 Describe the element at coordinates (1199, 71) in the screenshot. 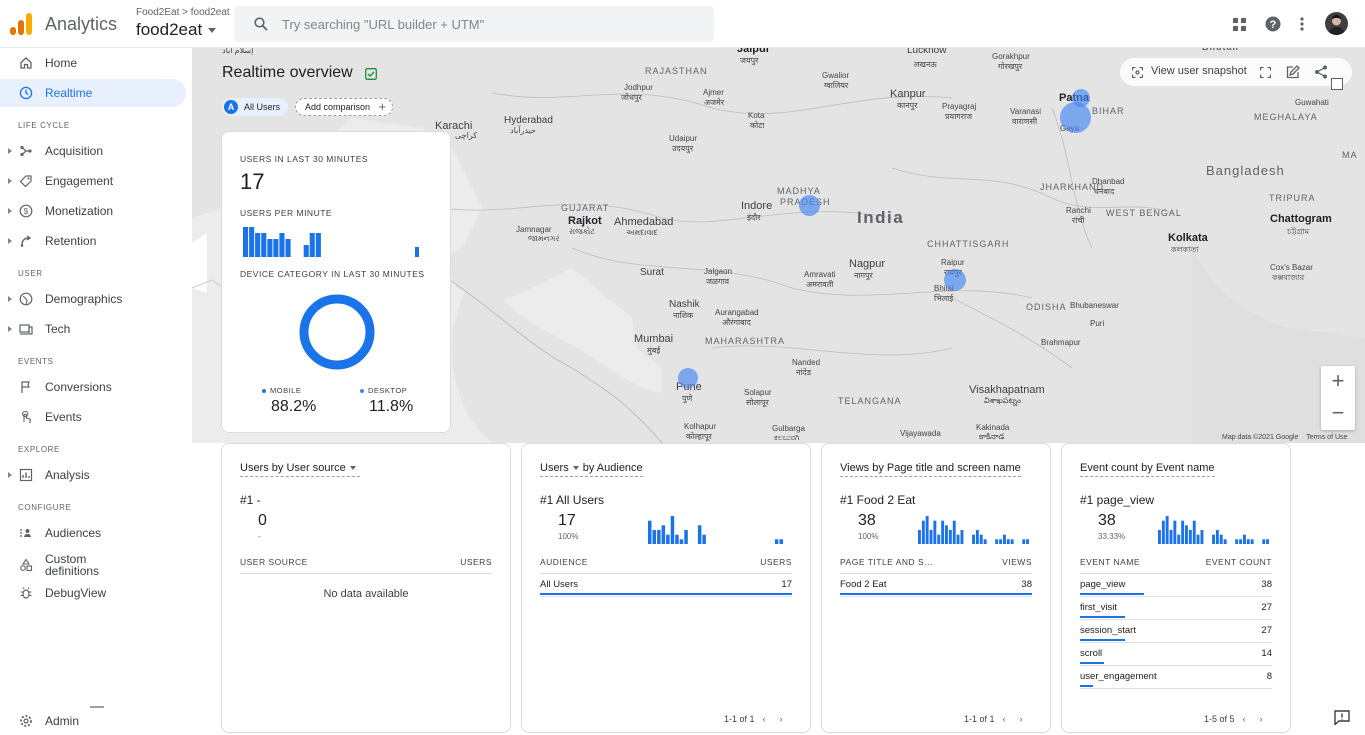

I see `view-user-snapshot-button: View user snapshot` at that location.